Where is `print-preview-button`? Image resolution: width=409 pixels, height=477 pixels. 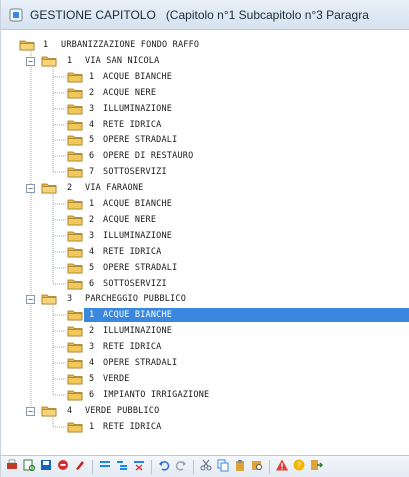
print-preview-button is located at coordinates (29, 466).